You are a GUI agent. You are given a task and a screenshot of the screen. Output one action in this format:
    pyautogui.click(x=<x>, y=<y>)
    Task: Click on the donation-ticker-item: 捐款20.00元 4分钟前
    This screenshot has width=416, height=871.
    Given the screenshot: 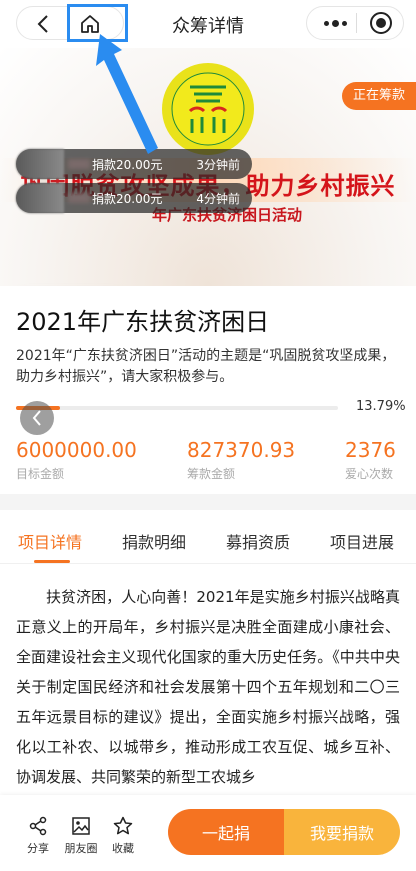 What is the action you would take?
    pyautogui.click(x=134, y=198)
    